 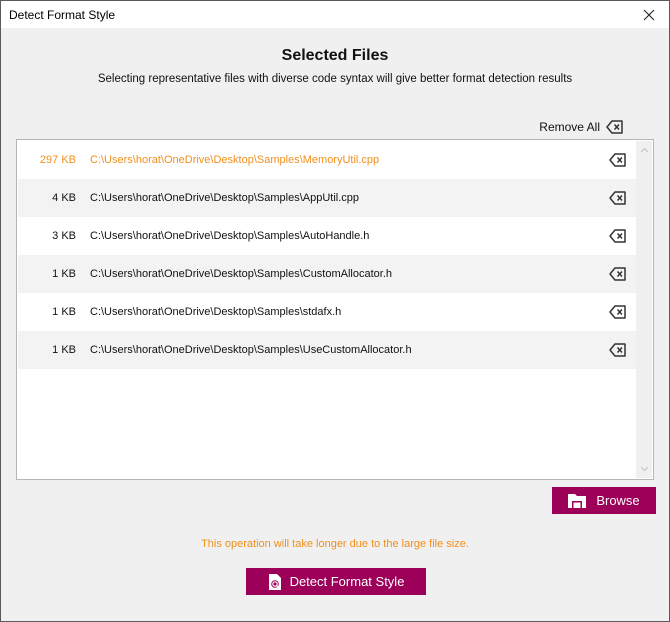 What do you see at coordinates (57, 160) in the screenshot?
I see `file-size: 297 KB` at bounding box center [57, 160].